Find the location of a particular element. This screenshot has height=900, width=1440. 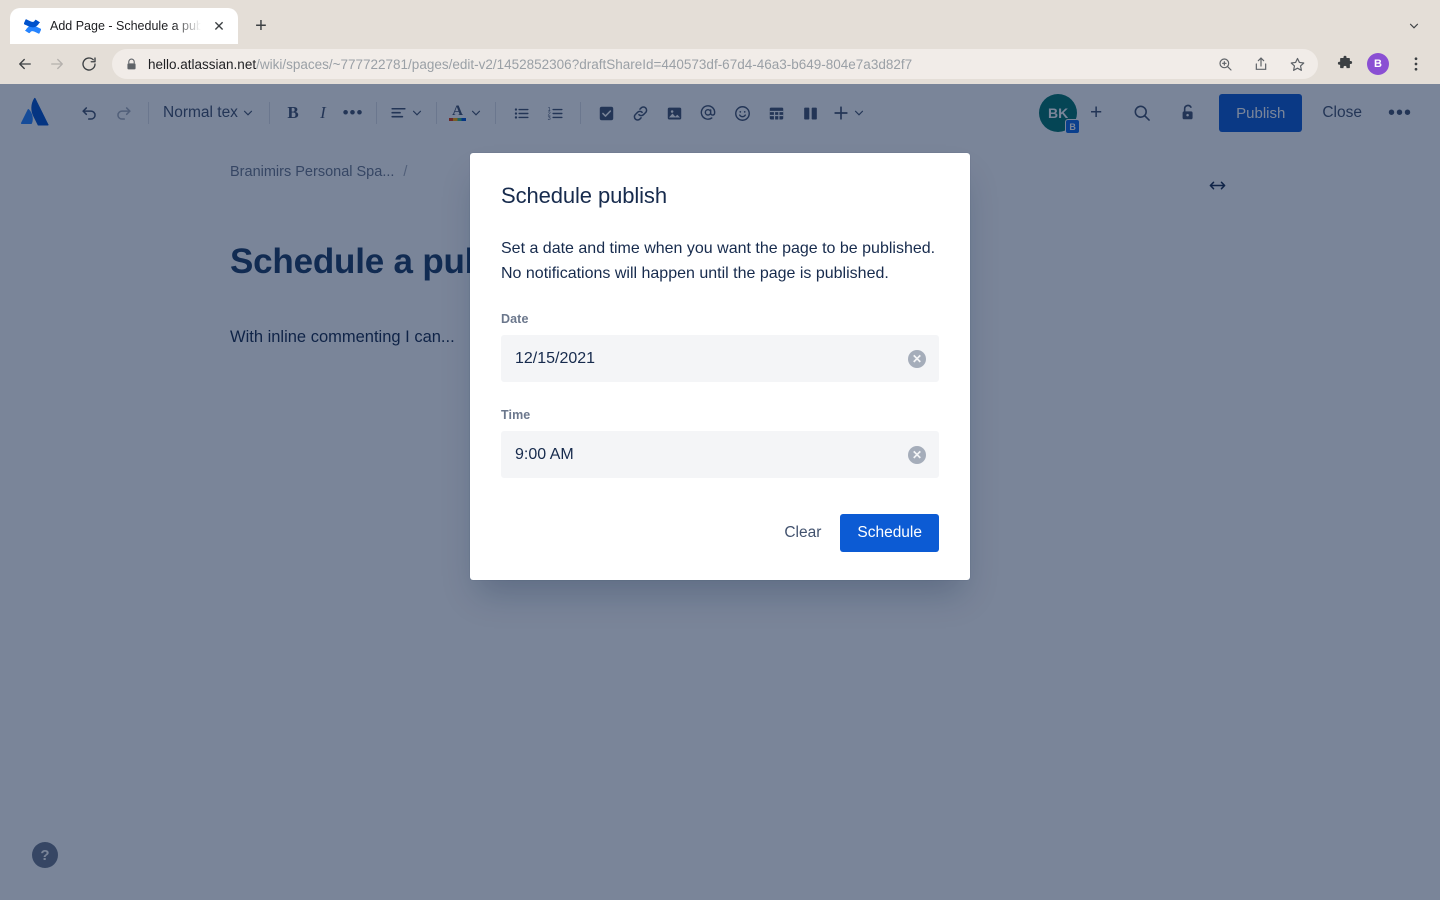

share-icon is located at coordinates (1261, 64).